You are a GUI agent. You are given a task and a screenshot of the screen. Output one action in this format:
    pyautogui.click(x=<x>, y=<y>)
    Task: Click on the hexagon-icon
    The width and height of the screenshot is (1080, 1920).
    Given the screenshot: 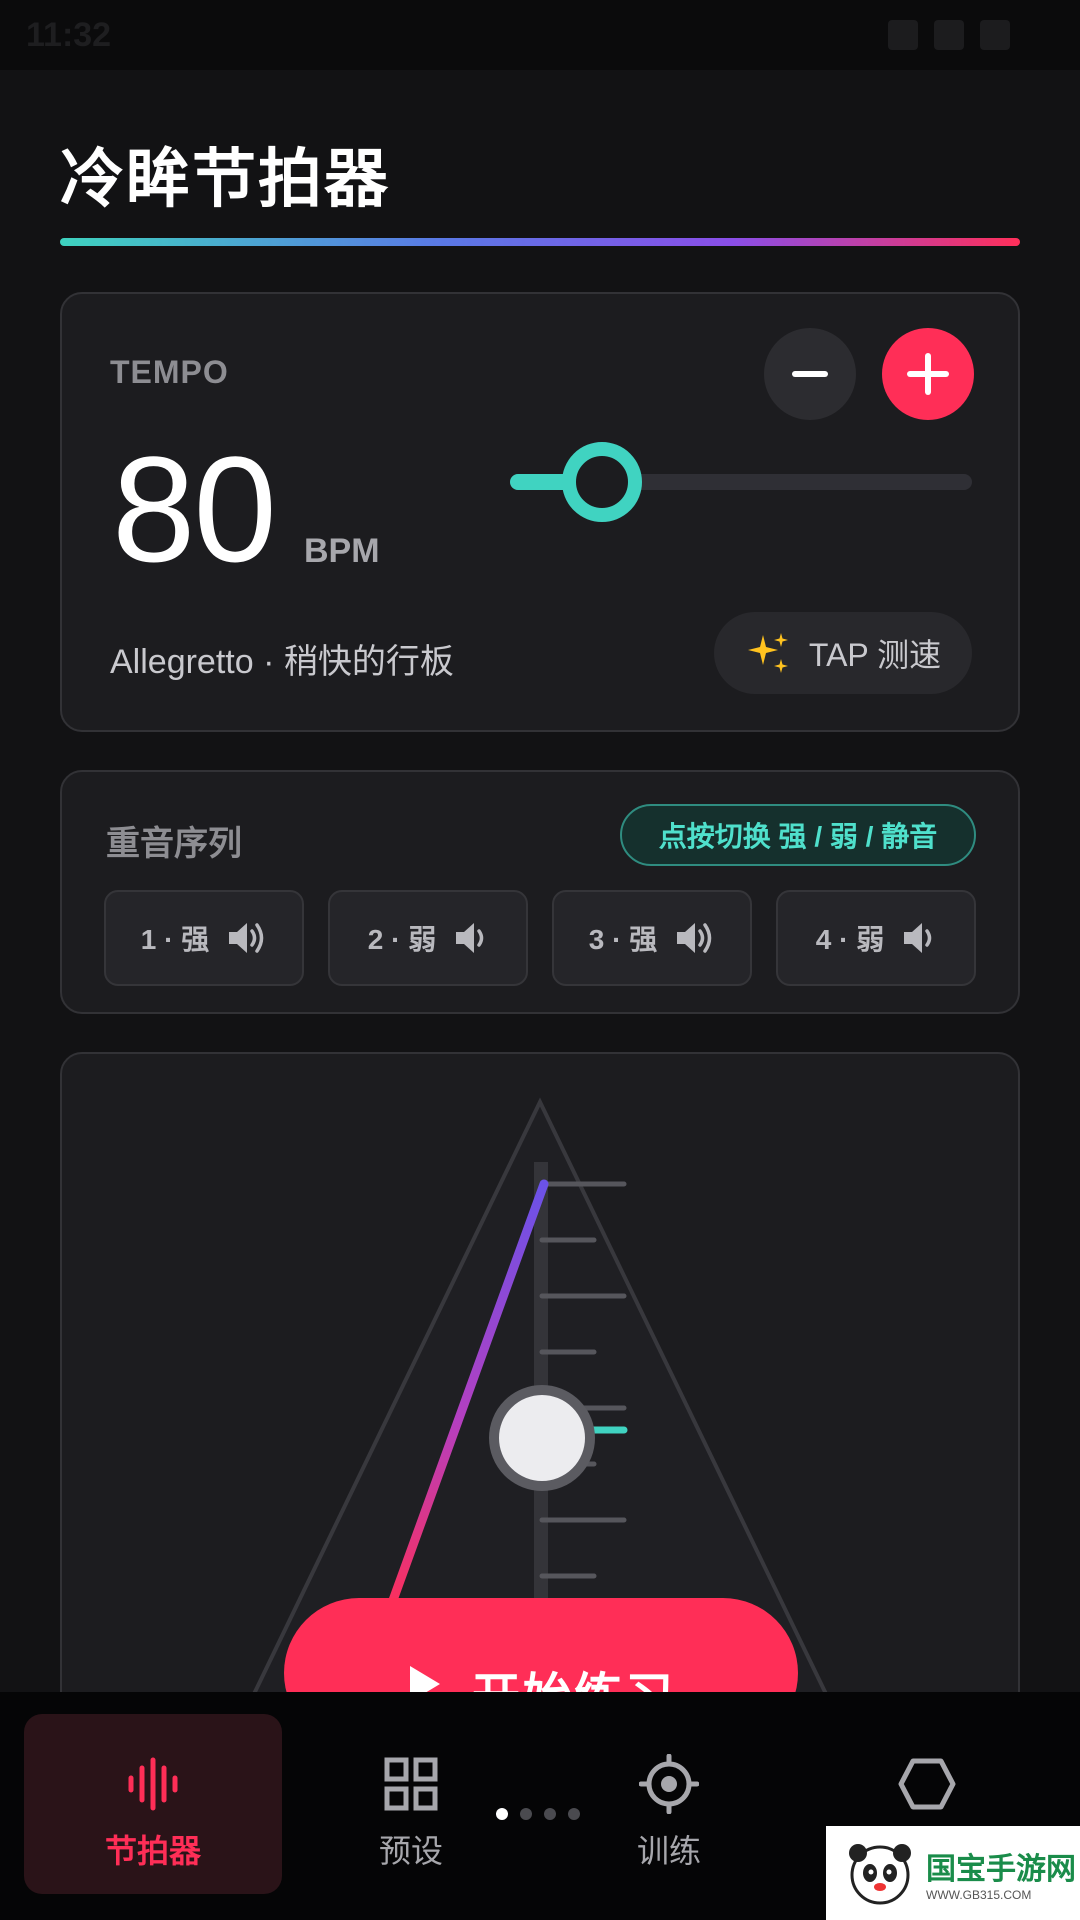 What is the action you would take?
    pyautogui.click(x=927, y=1784)
    